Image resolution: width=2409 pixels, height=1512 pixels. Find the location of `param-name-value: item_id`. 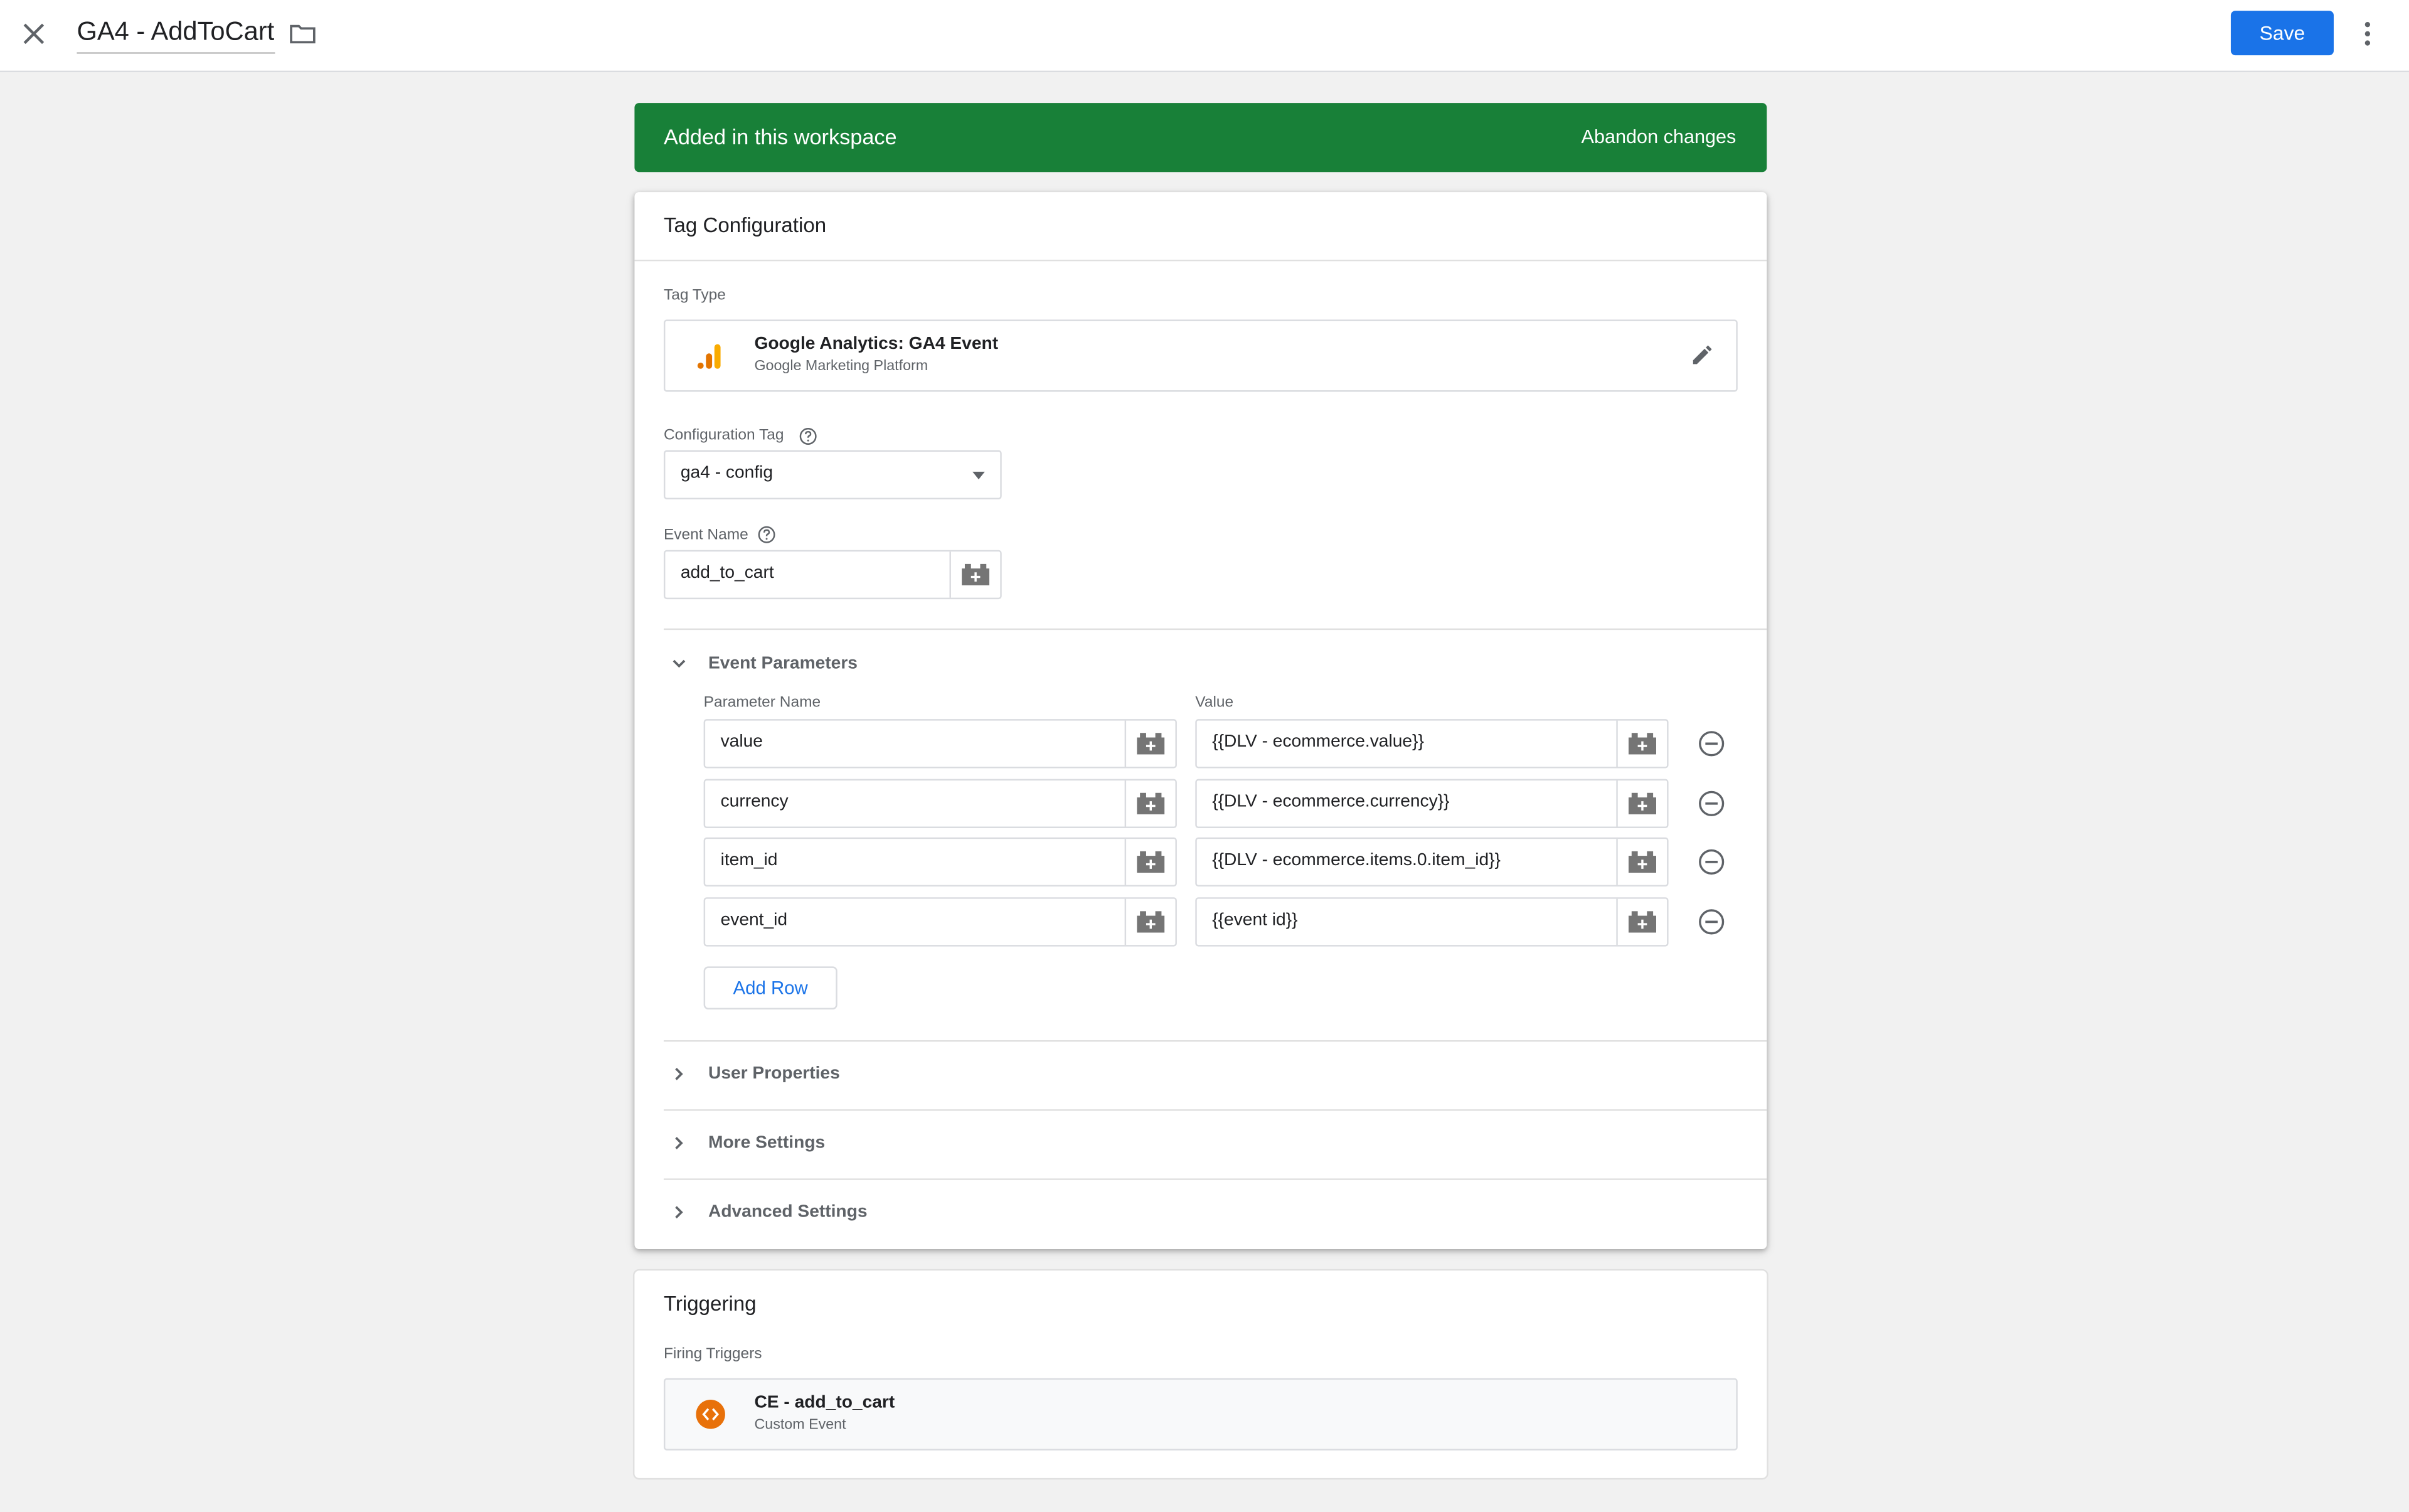

param-name-value: item_id is located at coordinates (749, 860).